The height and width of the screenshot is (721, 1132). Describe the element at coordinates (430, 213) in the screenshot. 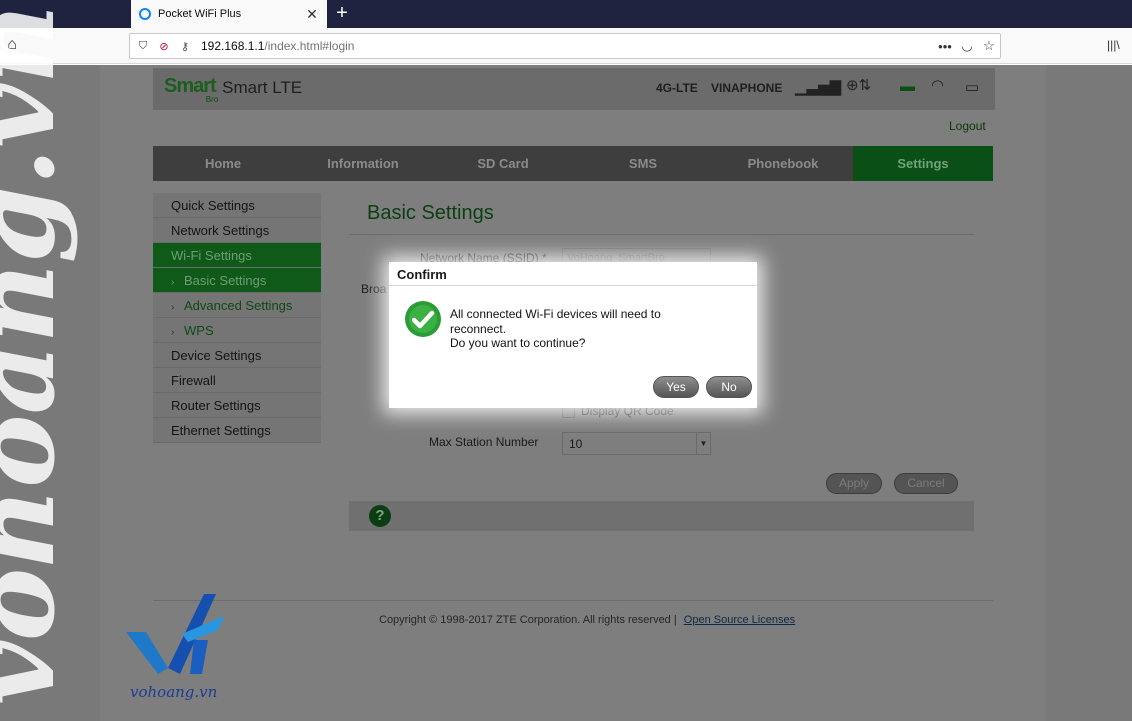

I see `page-title: Basic Settings` at that location.